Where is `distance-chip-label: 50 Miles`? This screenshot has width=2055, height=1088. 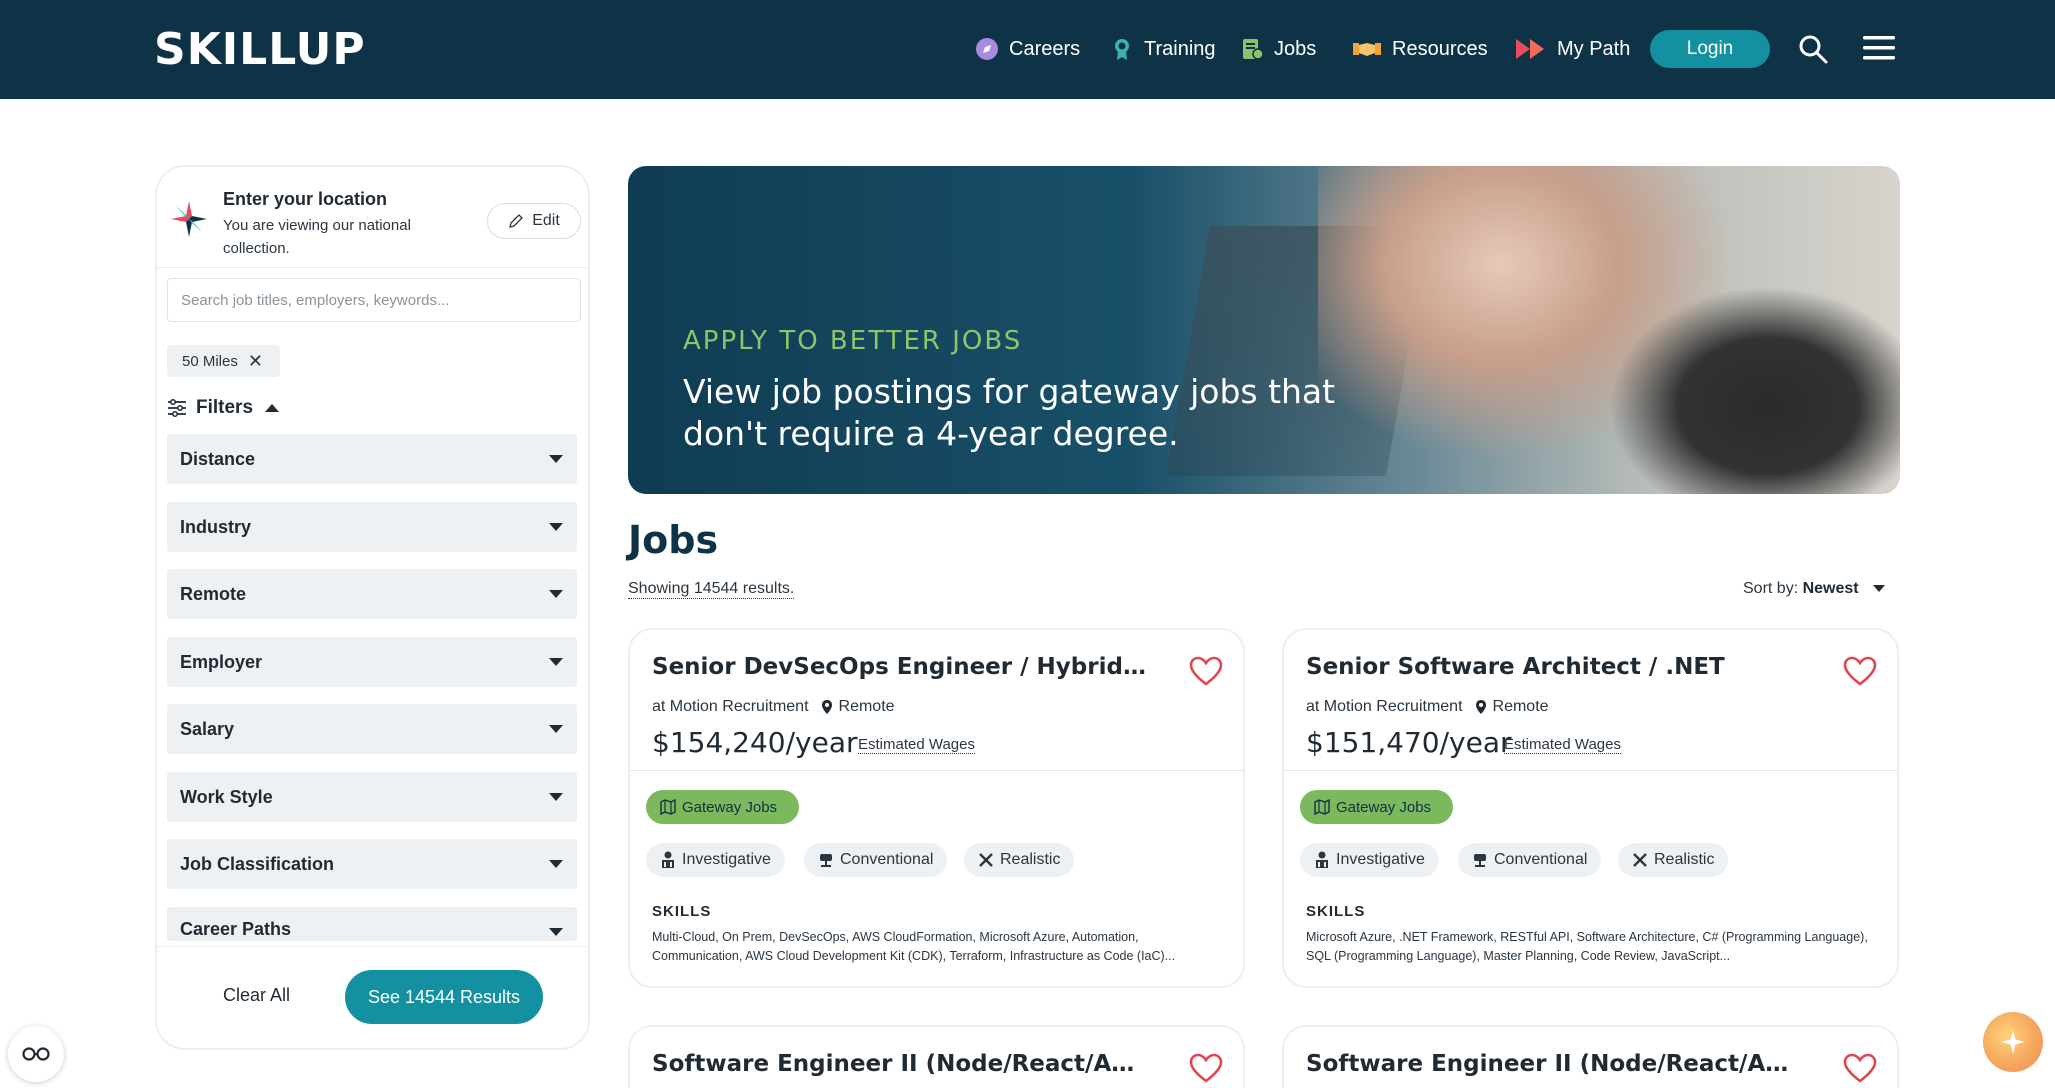 distance-chip-label: 50 Miles is located at coordinates (210, 361).